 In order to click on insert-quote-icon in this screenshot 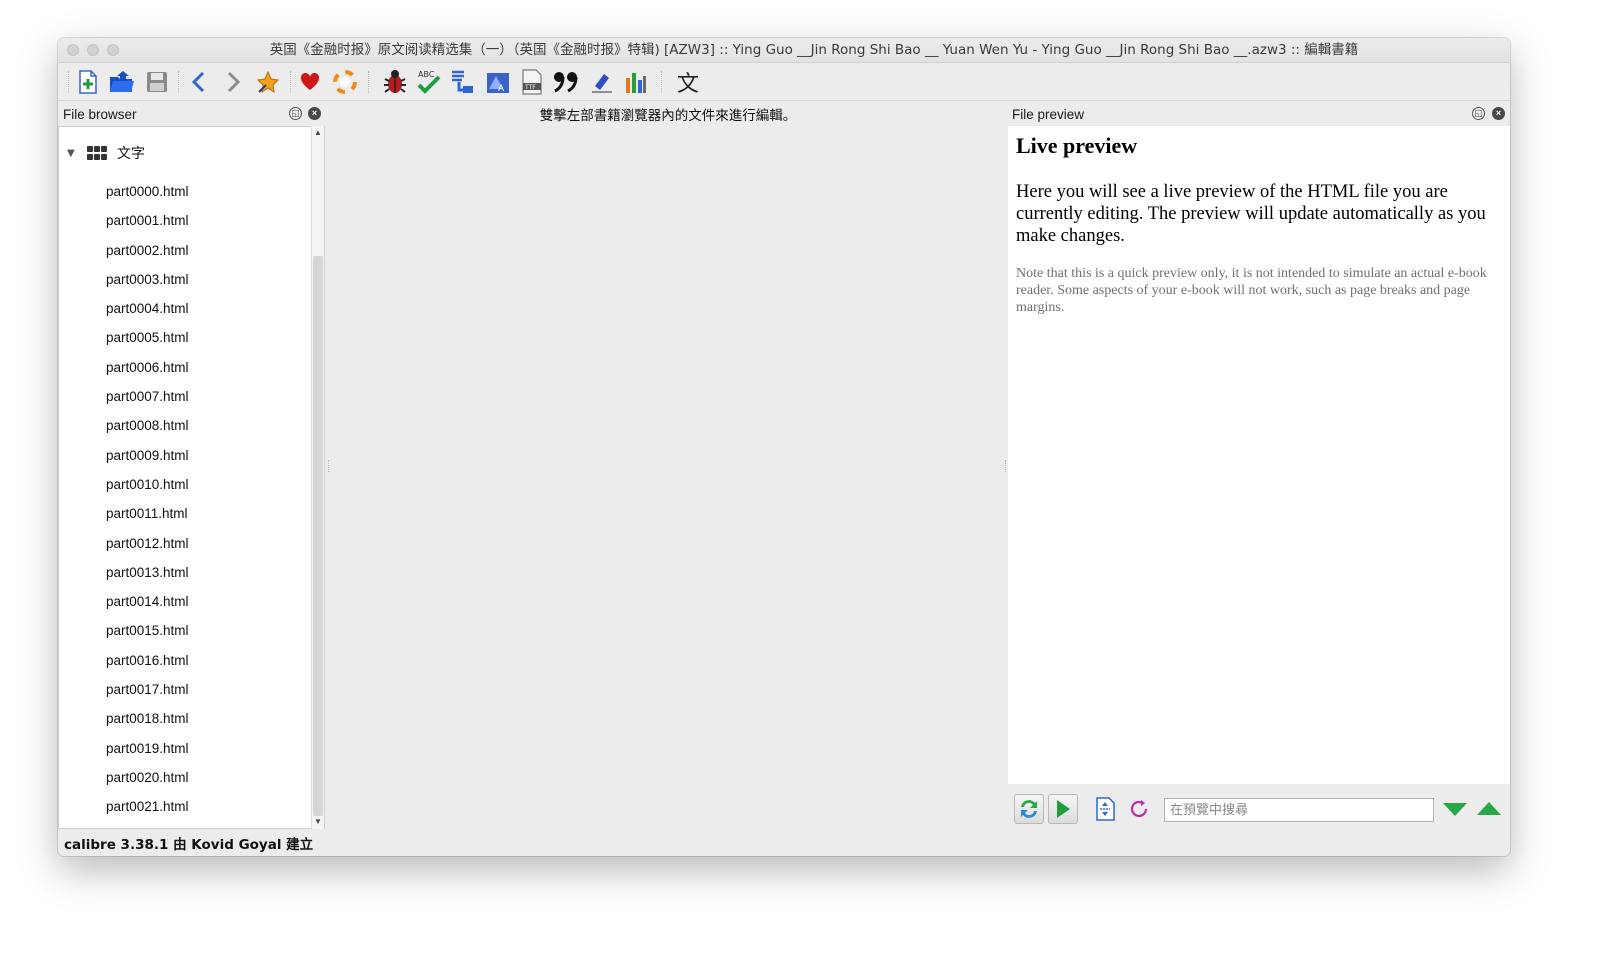, I will do `click(566, 82)`.